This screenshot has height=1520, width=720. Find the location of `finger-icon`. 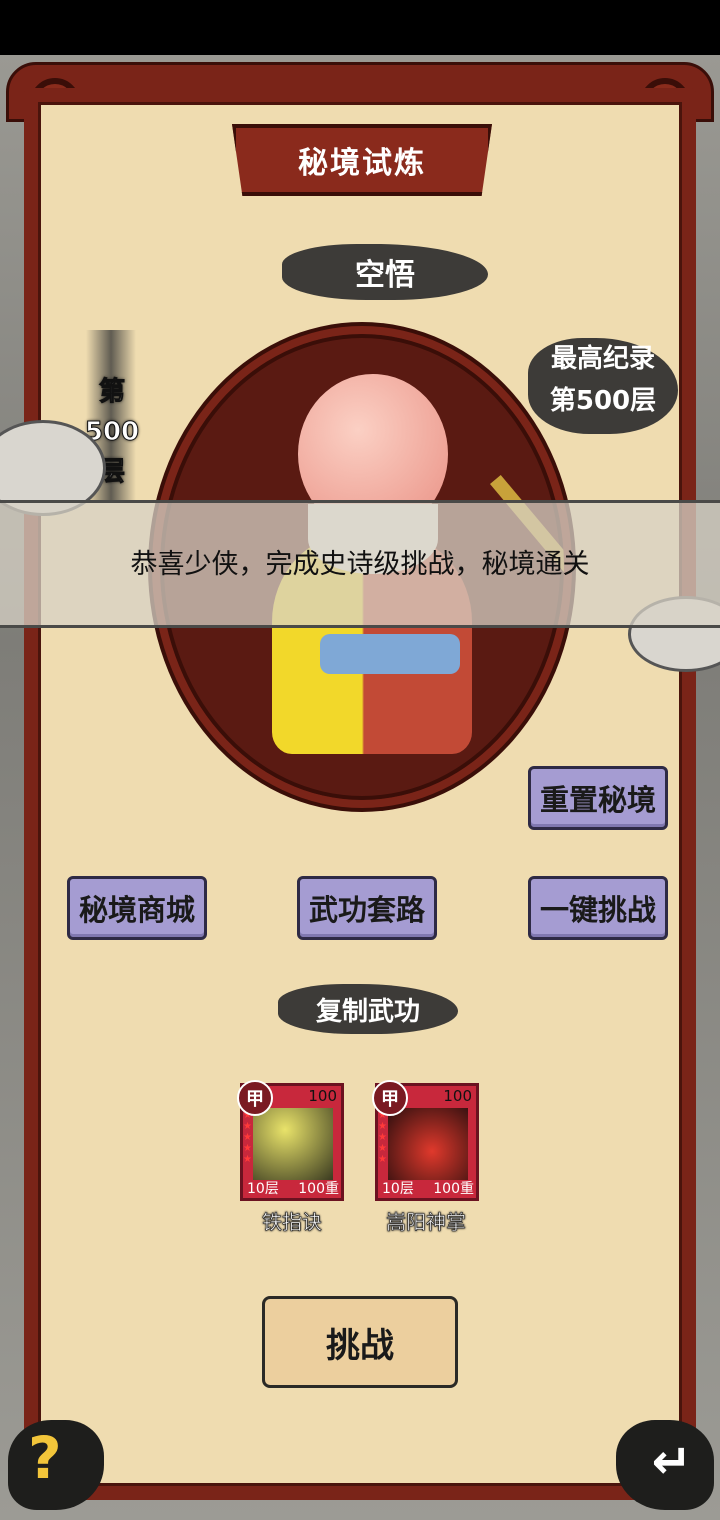

finger-icon is located at coordinates (293, 1144).